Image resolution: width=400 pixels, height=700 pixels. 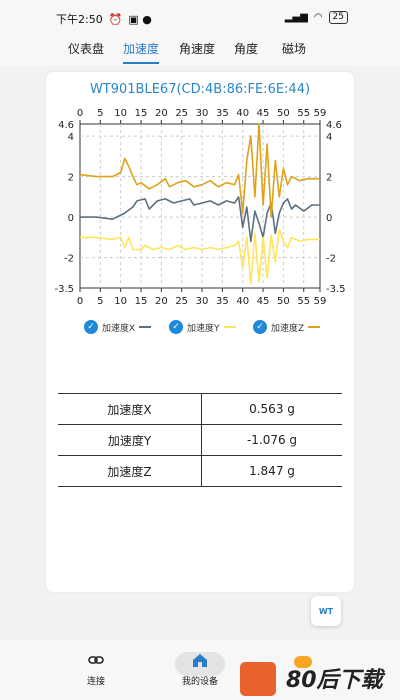 What do you see at coordinates (271, 440) in the screenshot?
I see `table-value: -1.076 g` at bounding box center [271, 440].